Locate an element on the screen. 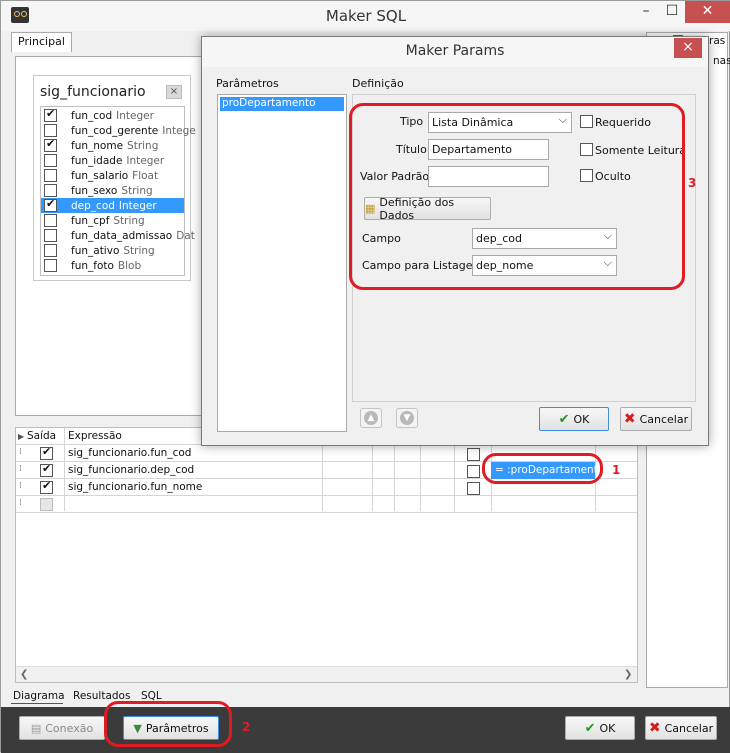 This screenshot has height=753, width=730. annotation-number-2: 2 is located at coordinates (246, 727).